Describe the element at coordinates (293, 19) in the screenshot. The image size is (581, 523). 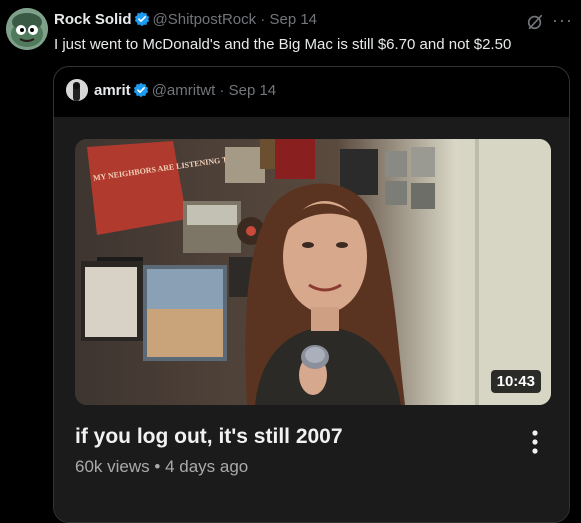
I see `tweet-date: Sep 14` at that location.